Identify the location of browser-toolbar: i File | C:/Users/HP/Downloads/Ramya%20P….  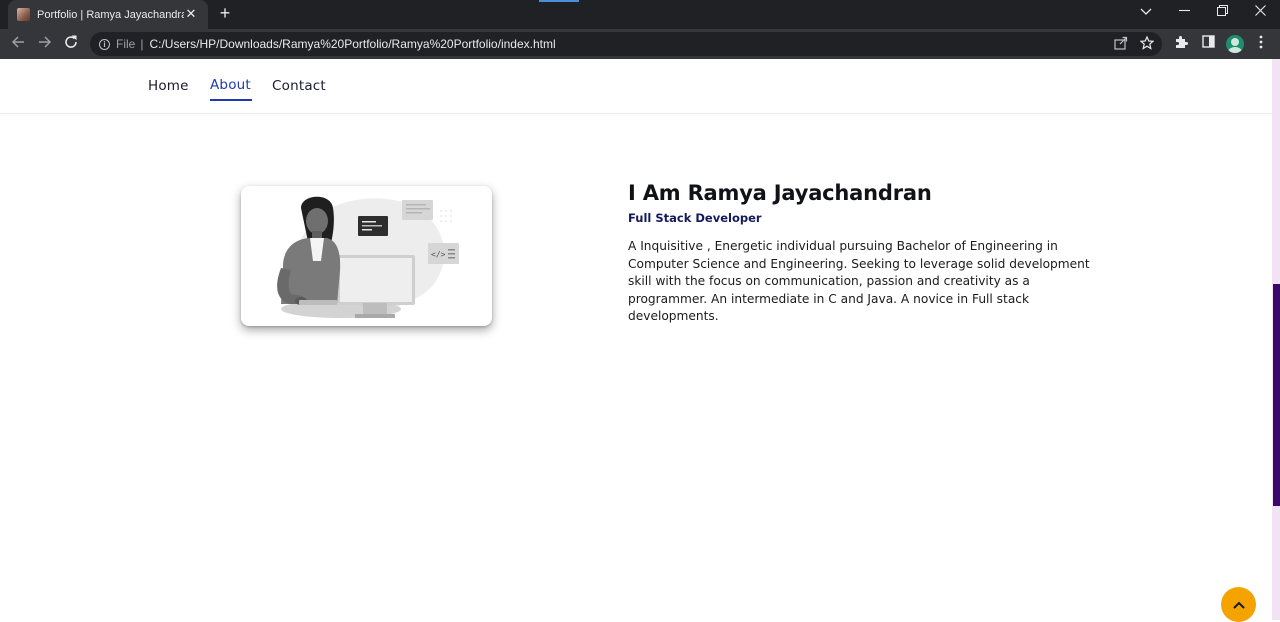
(640, 44).